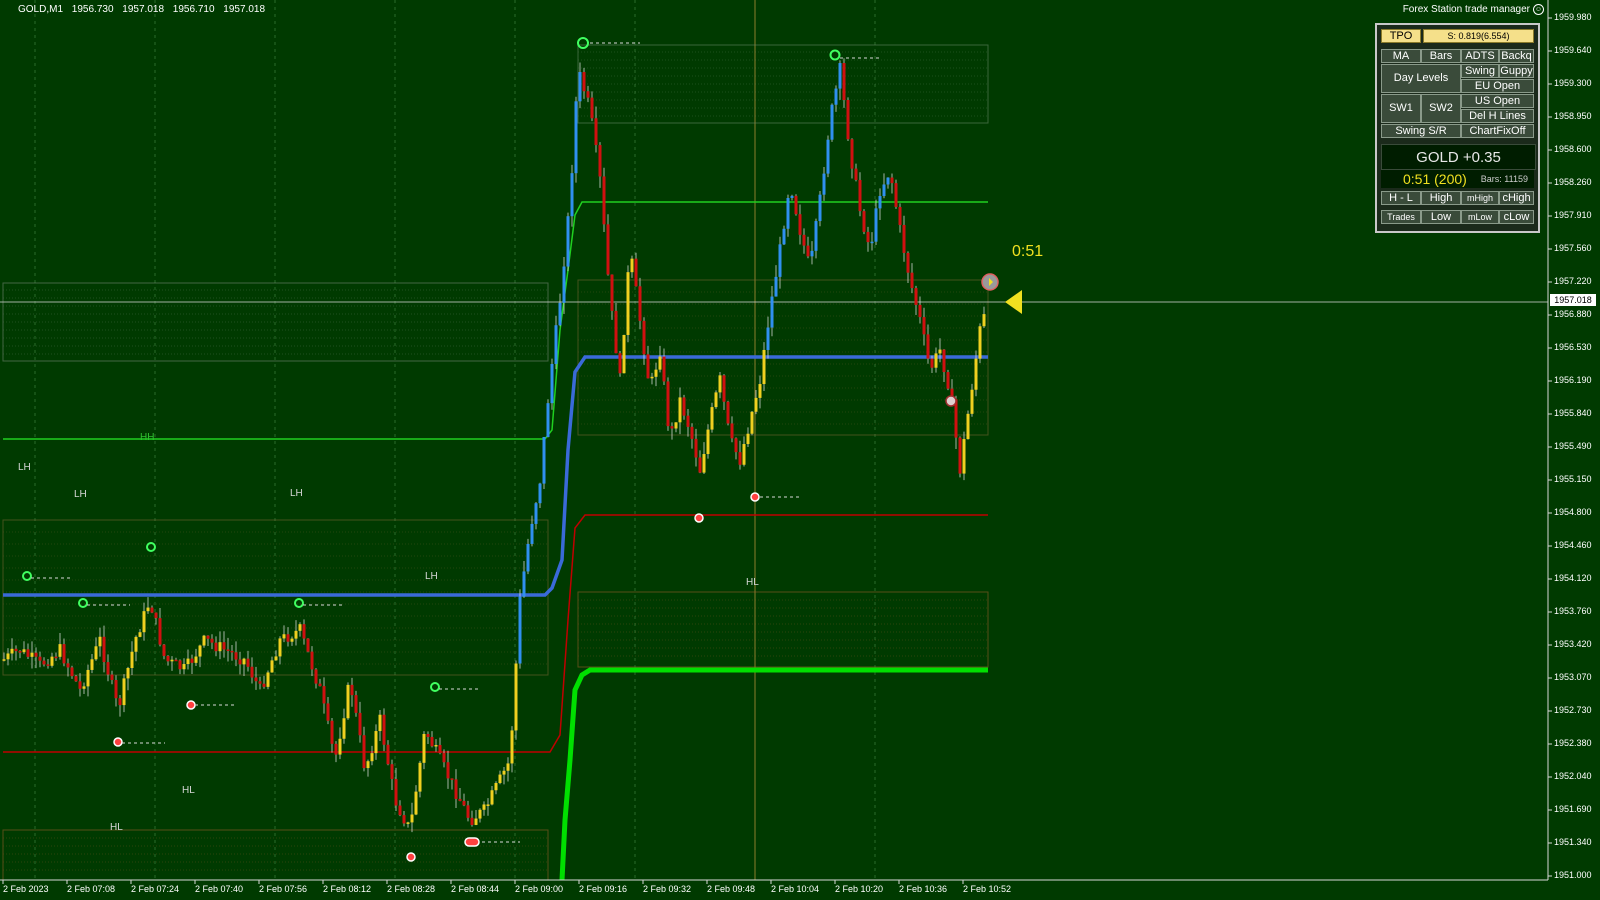 The height and width of the screenshot is (900, 1600). Describe the element at coordinates (1516, 217) in the screenshot. I see `clow-button: cLow` at that location.